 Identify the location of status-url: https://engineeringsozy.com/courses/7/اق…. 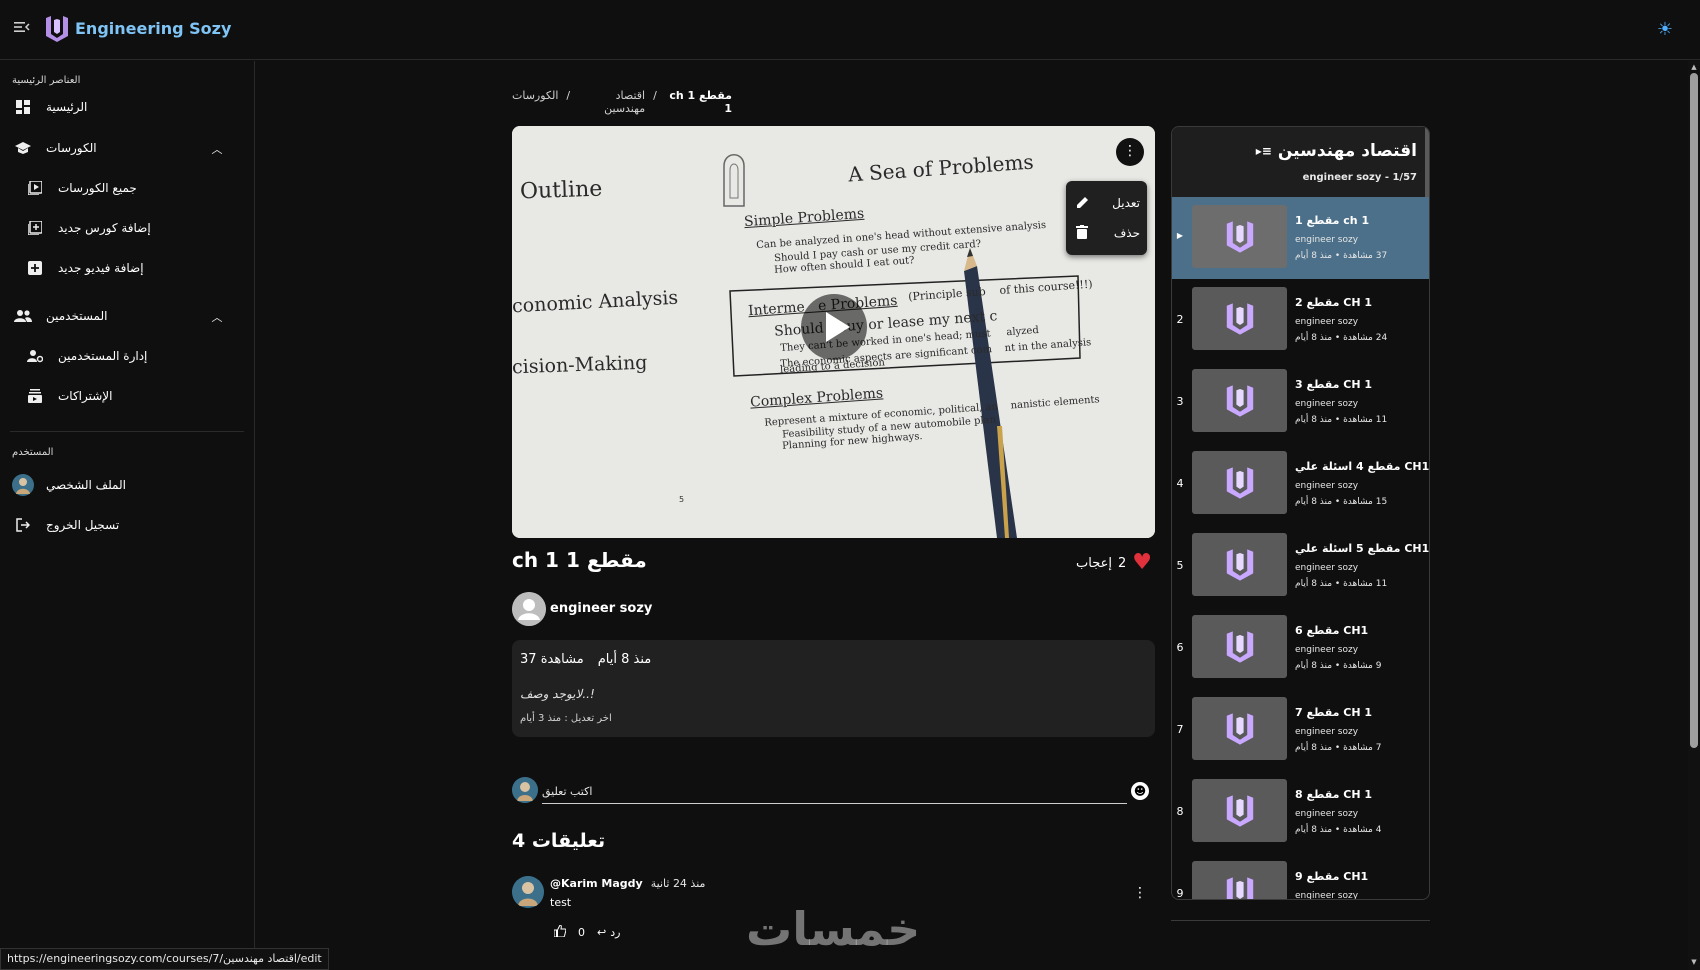
(164, 959).